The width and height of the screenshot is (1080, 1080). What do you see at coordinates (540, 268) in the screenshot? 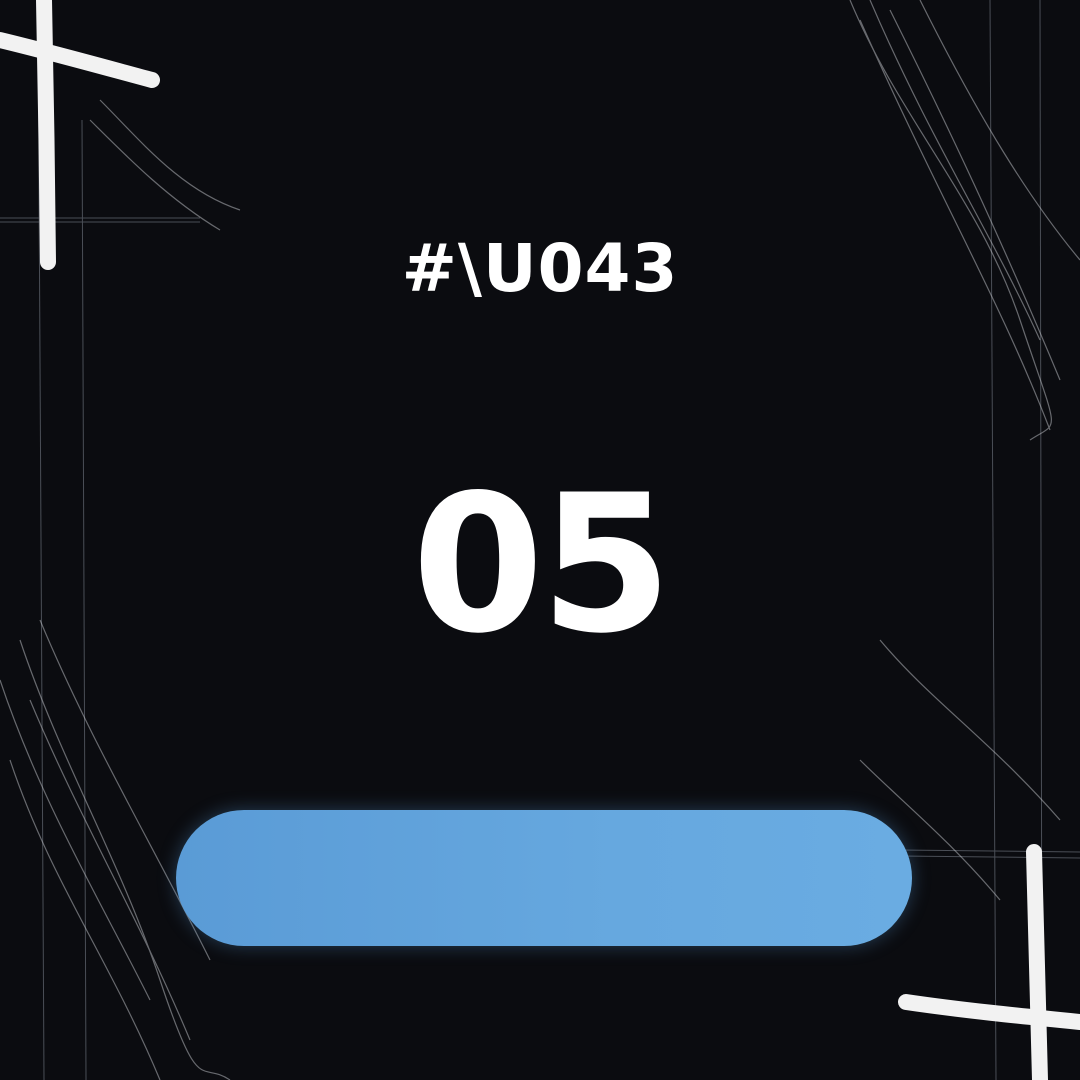
I see `tag-label: #\U043` at bounding box center [540, 268].